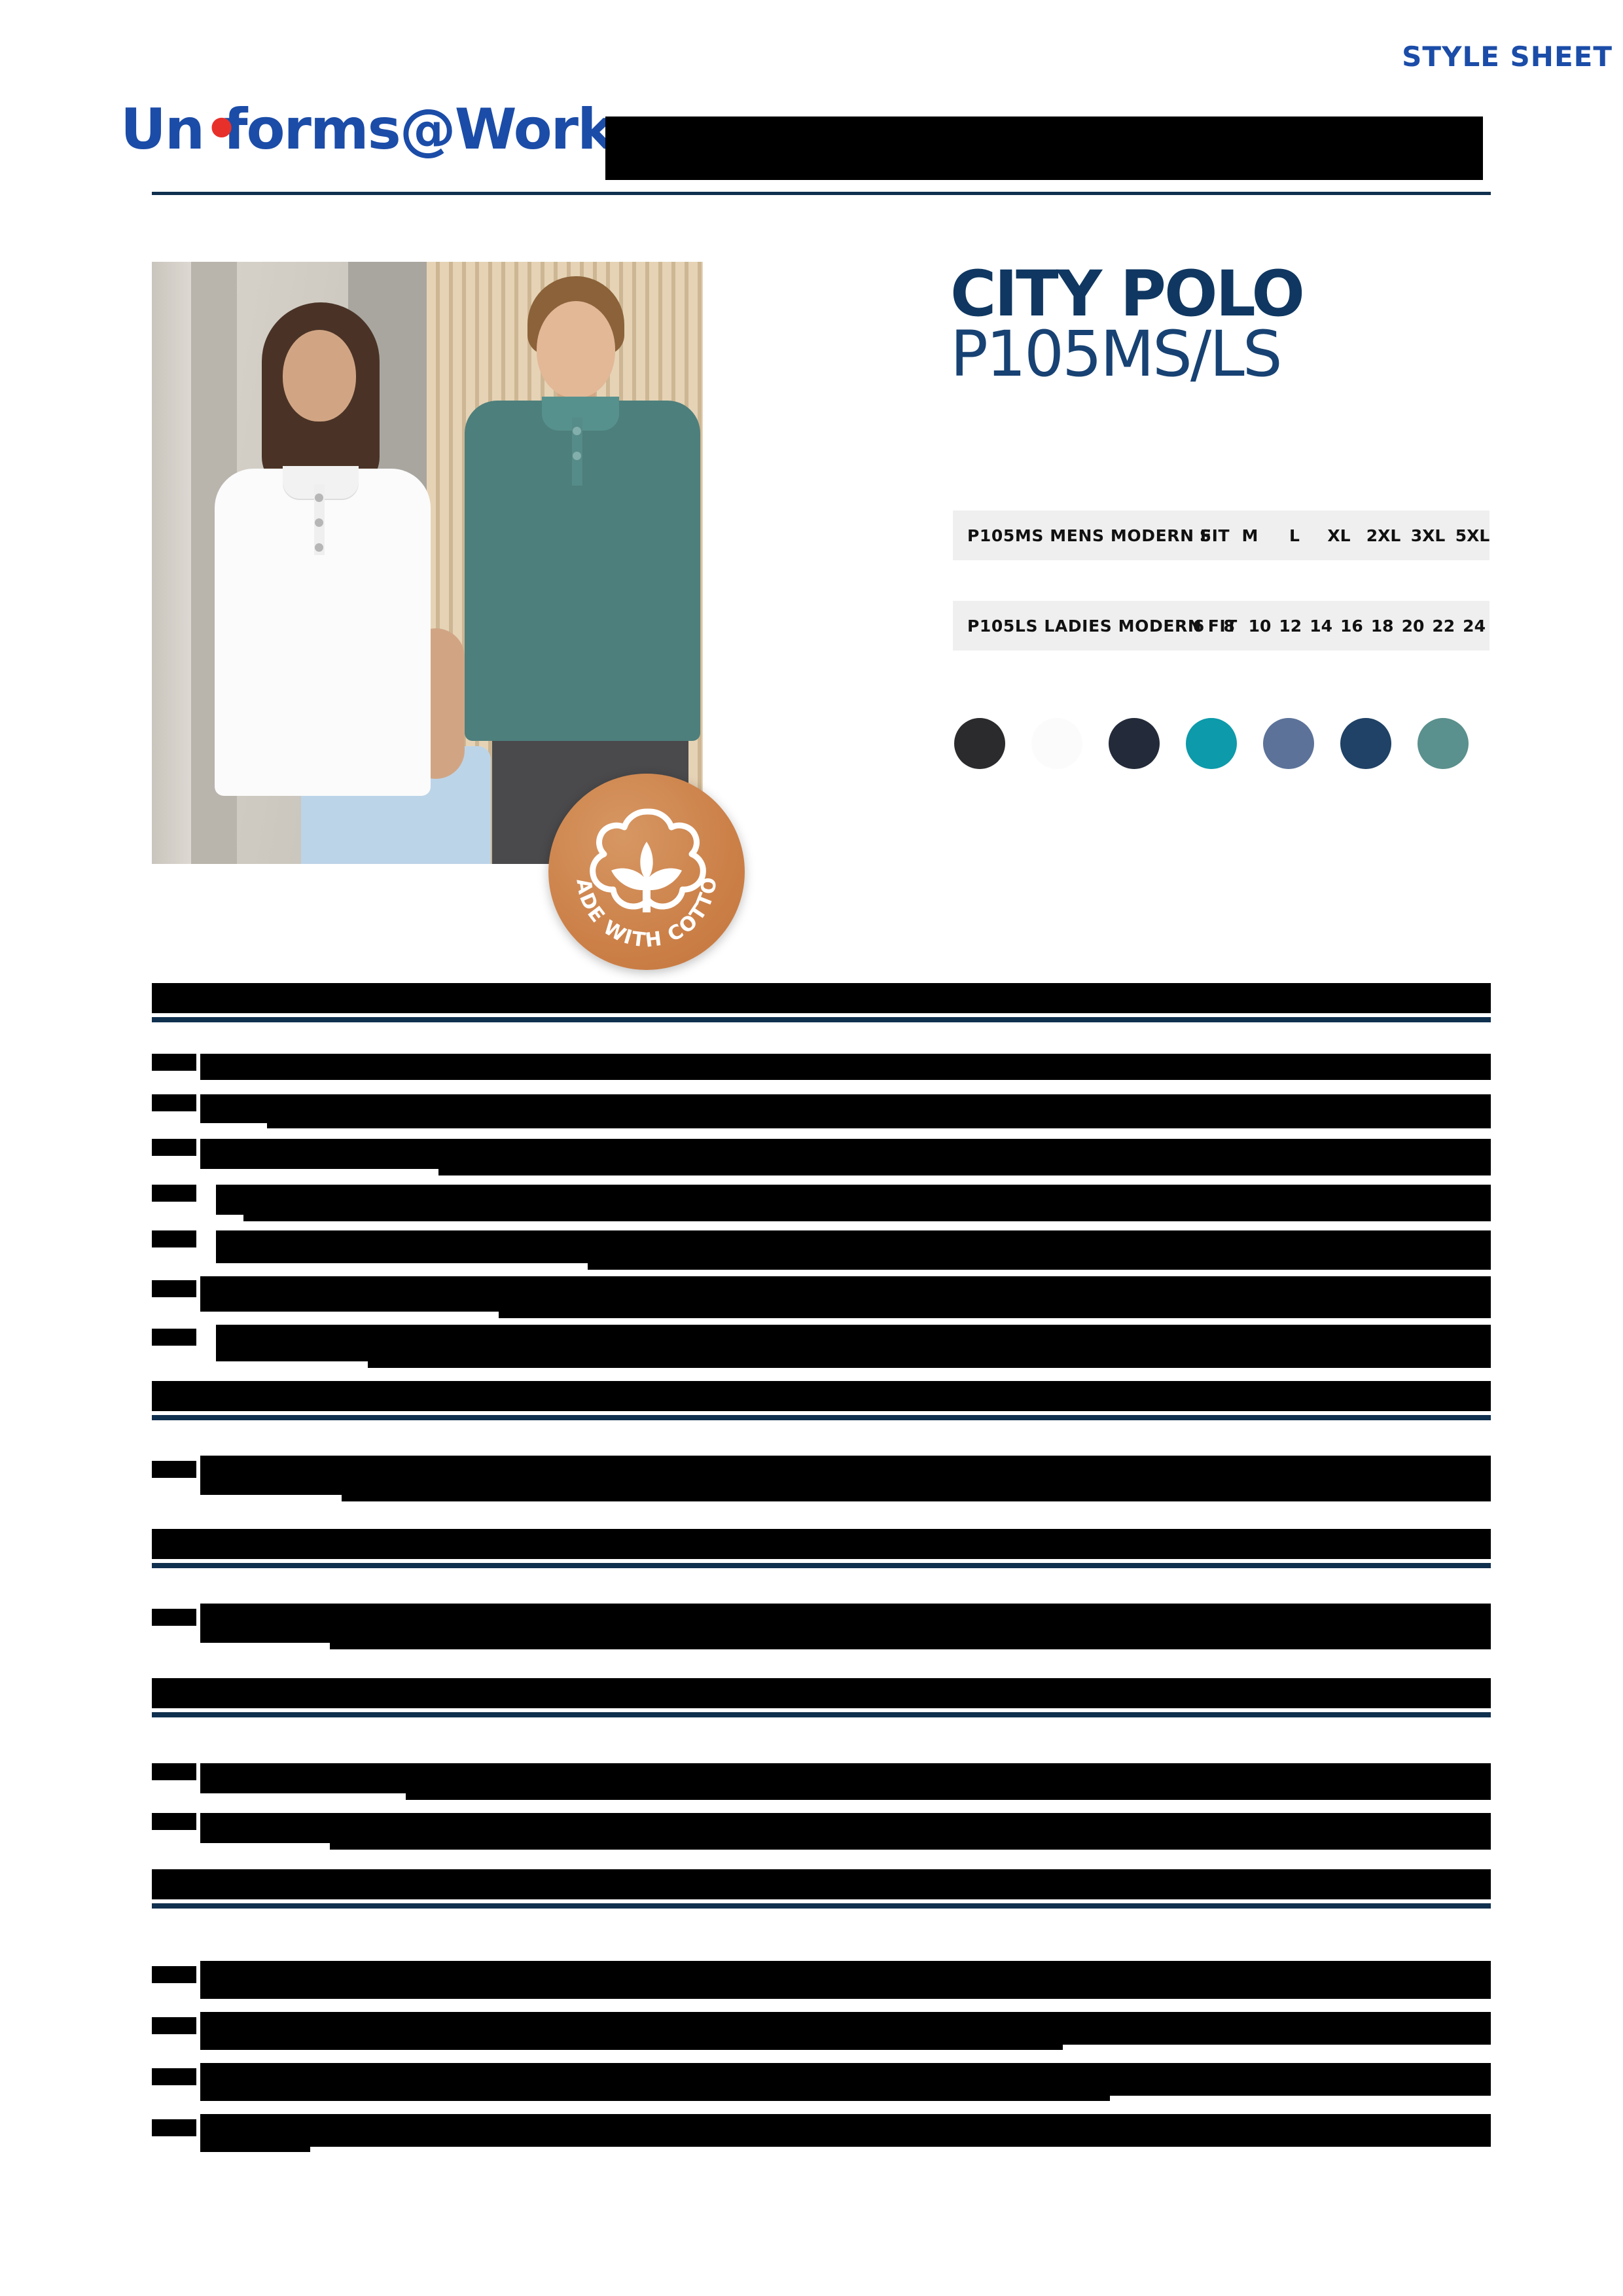  Describe the element at coordinates (1444, 626) in the screenshot. I see `size-option: 22` at that location.